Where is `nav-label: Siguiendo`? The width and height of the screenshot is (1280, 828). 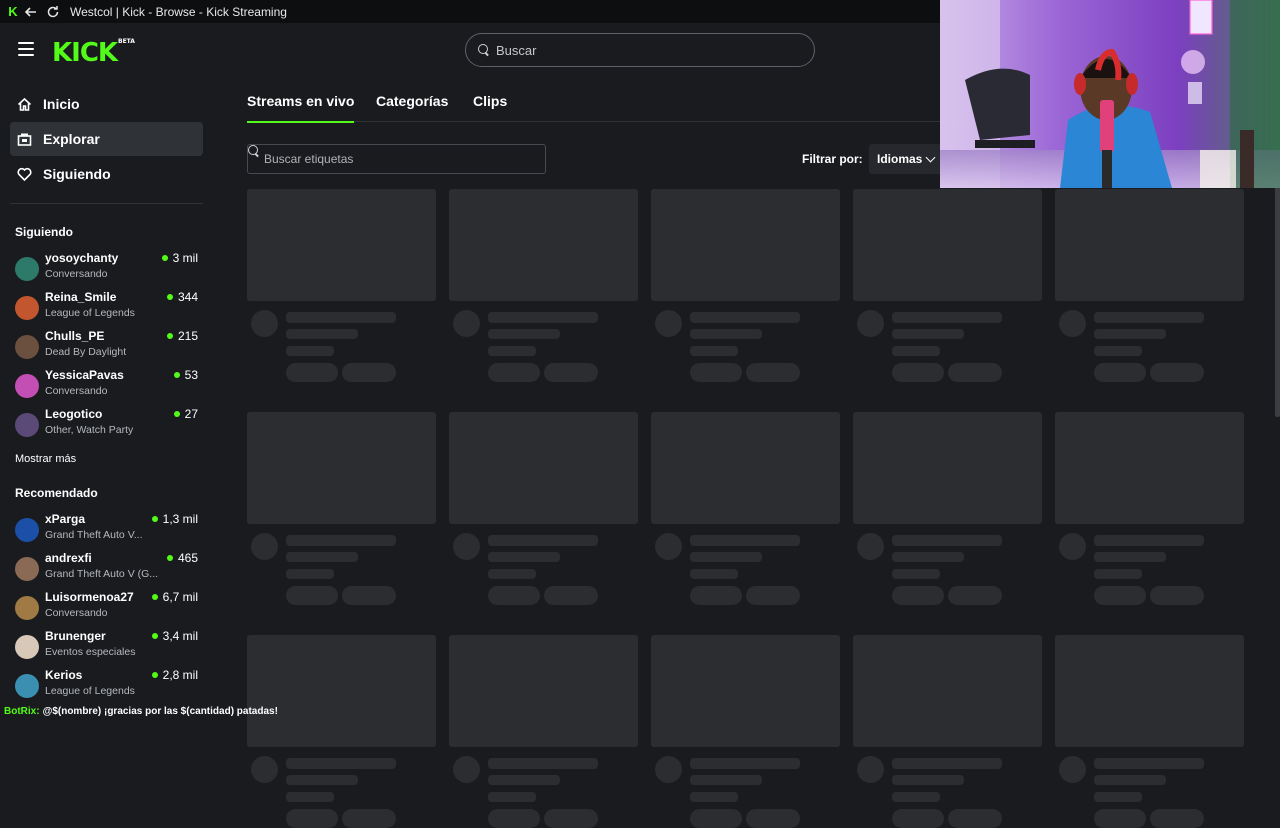
nav-label: Siguiendo is located at coordinates (77, 174).